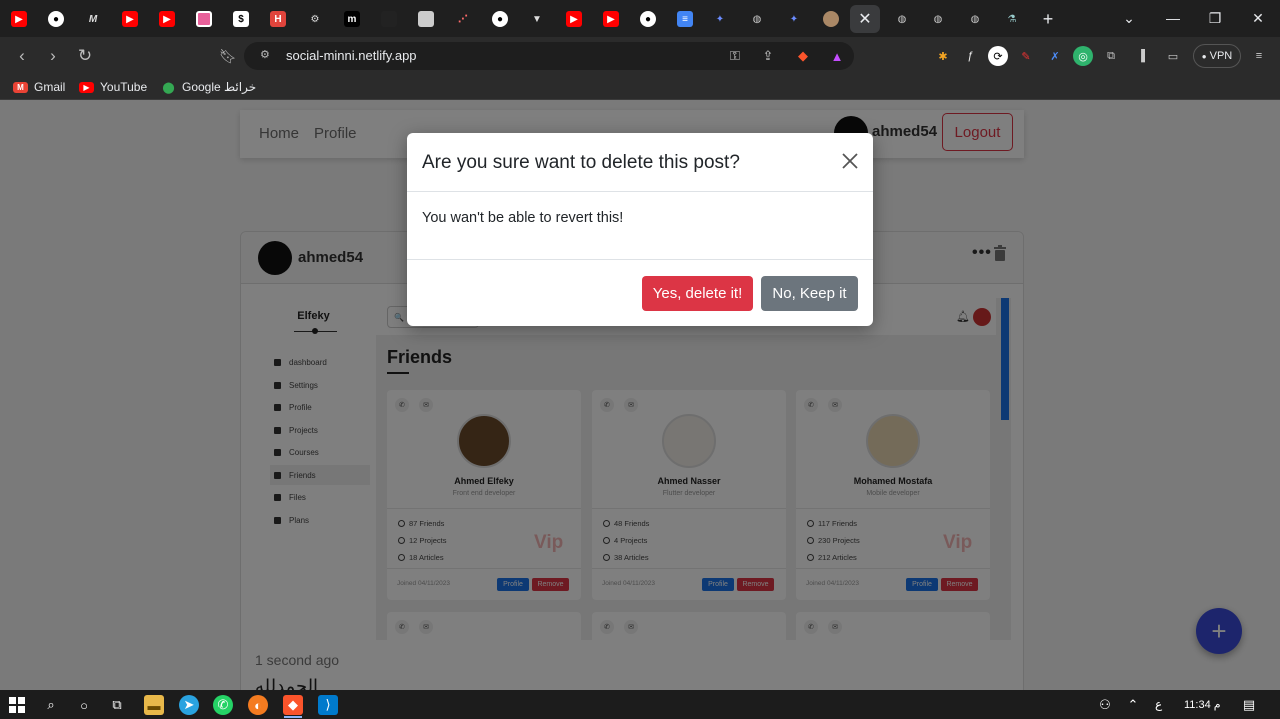 This screenshot has width=1280, height=719. I want to click on reload-button: ↻, so click(85, 56).